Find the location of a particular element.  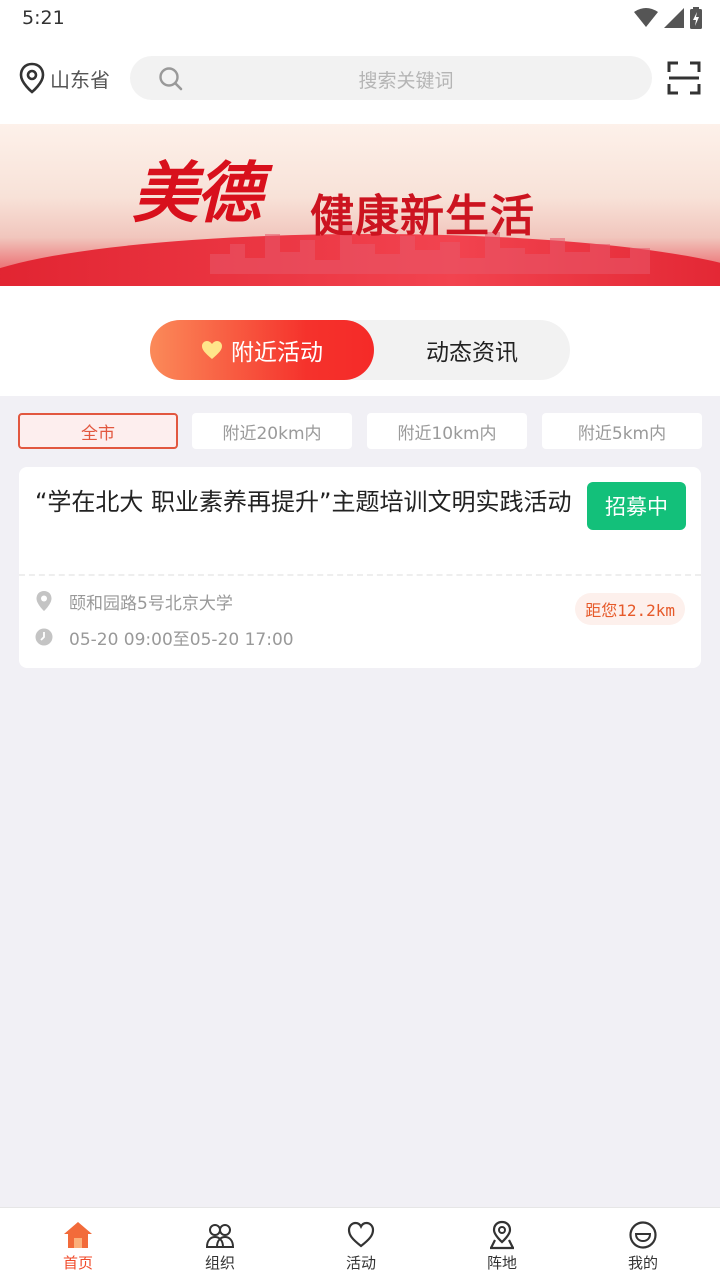

nav-home: 首页 is located at coordinates (78, 1246).